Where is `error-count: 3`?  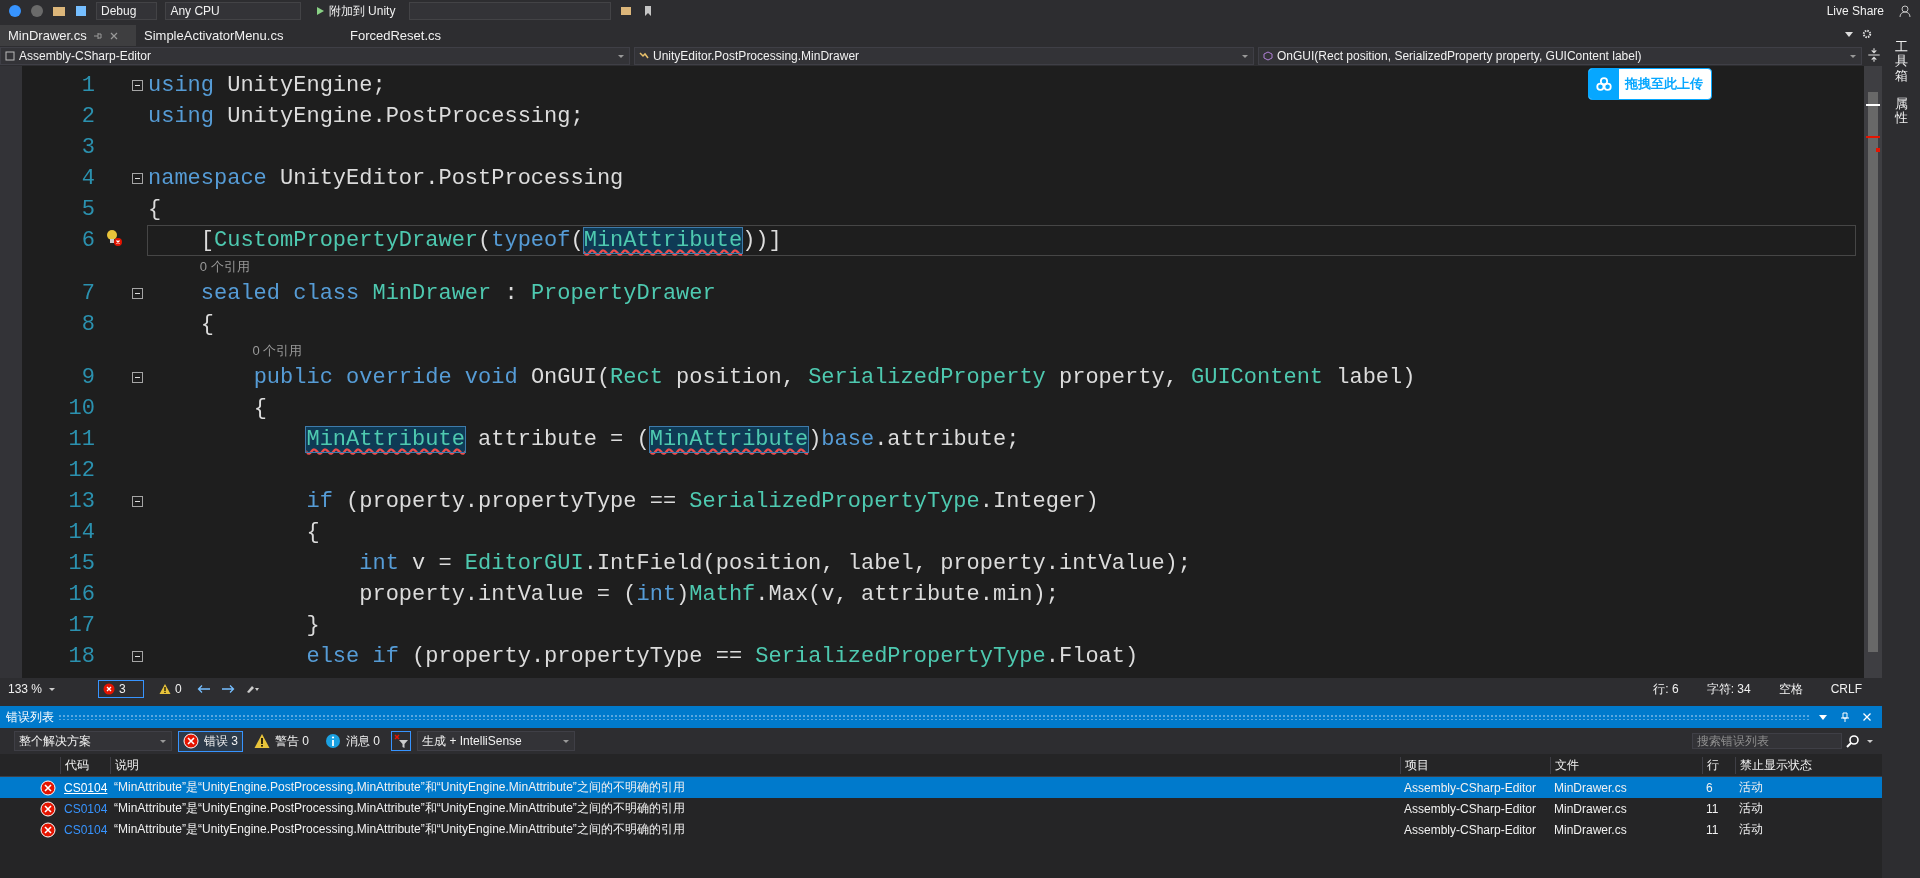 error-count: 3 is located at coordinates (121, 689).